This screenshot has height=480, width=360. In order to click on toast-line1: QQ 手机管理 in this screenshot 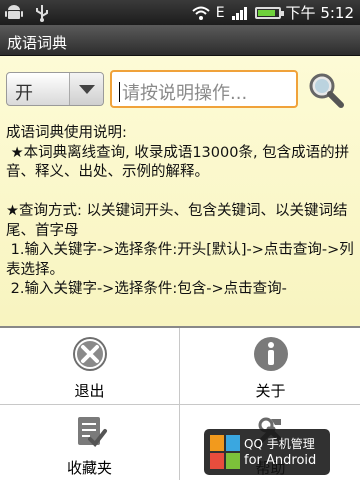, I will do `click(279, 444)`.